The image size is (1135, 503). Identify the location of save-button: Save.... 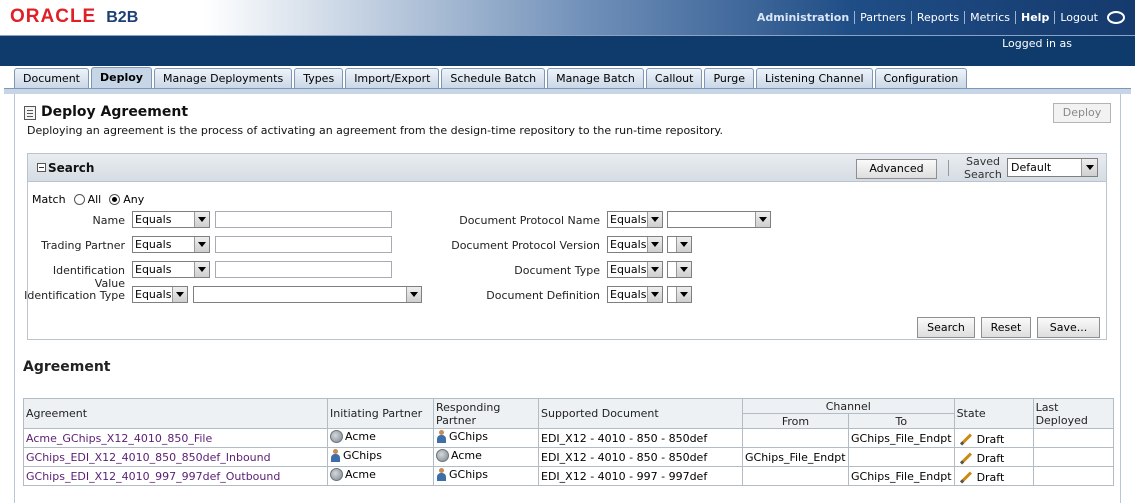
(1068, 327).